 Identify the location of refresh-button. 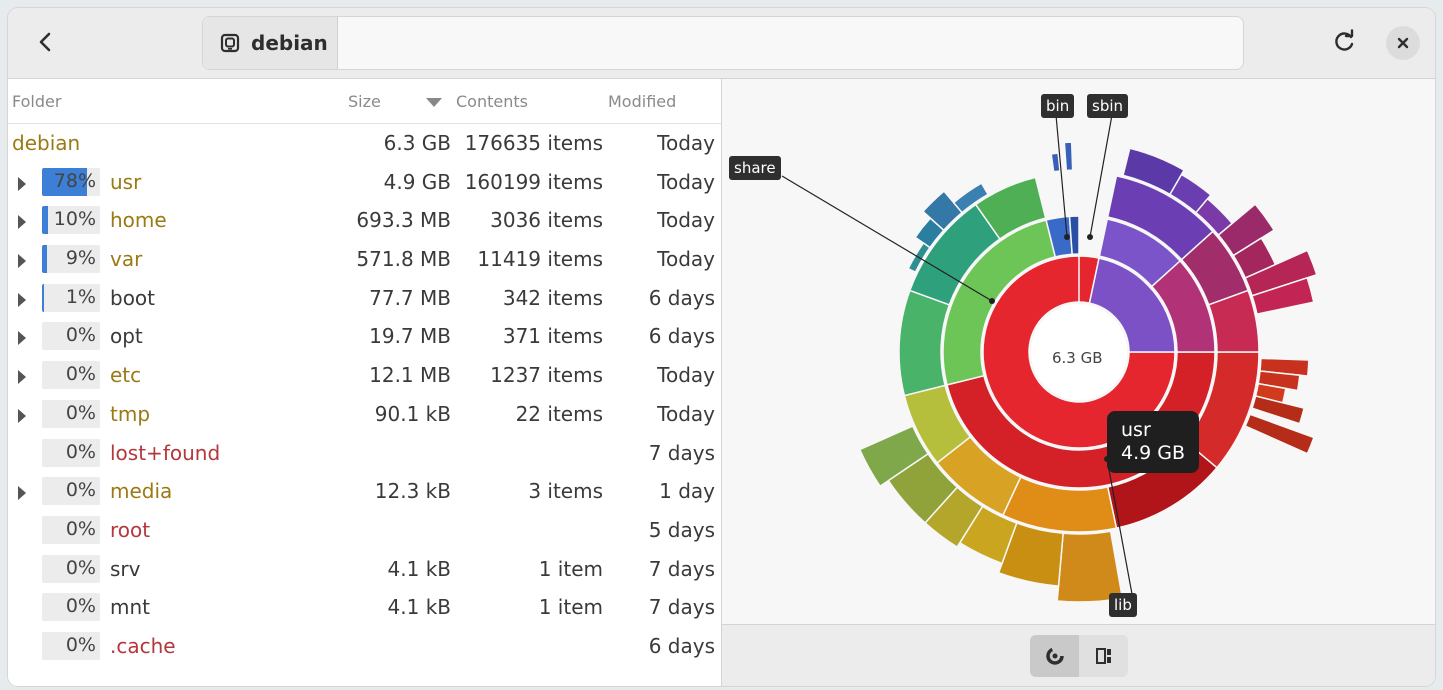
(1344, 42).